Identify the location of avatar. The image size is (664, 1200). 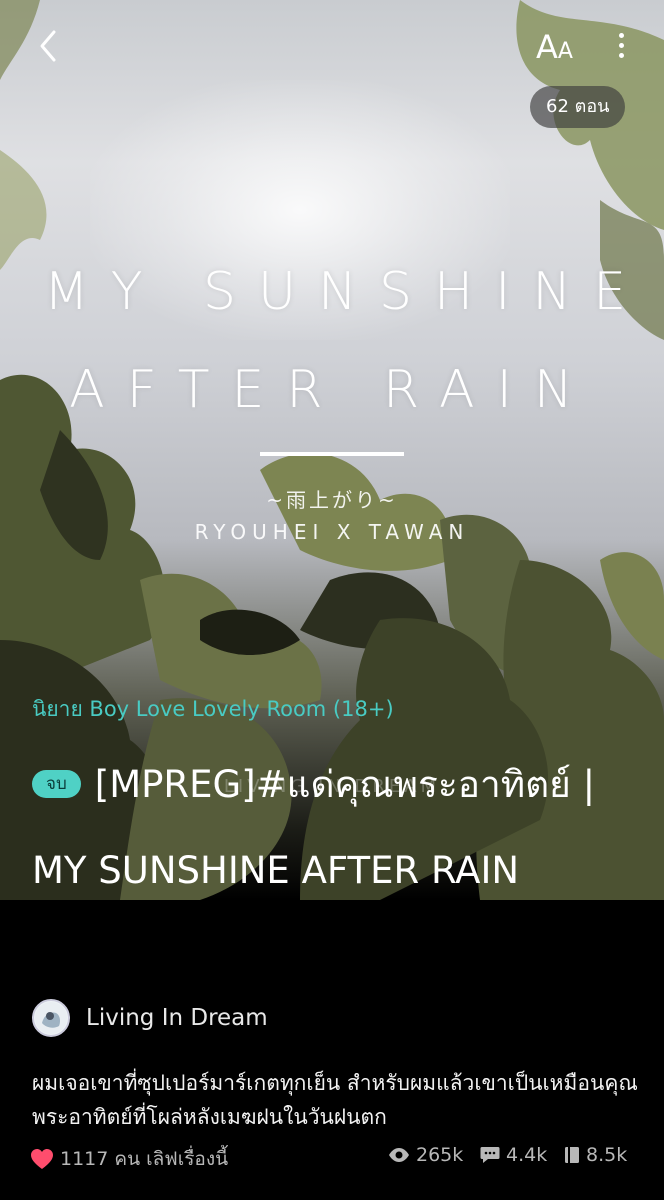
(51, 1018).